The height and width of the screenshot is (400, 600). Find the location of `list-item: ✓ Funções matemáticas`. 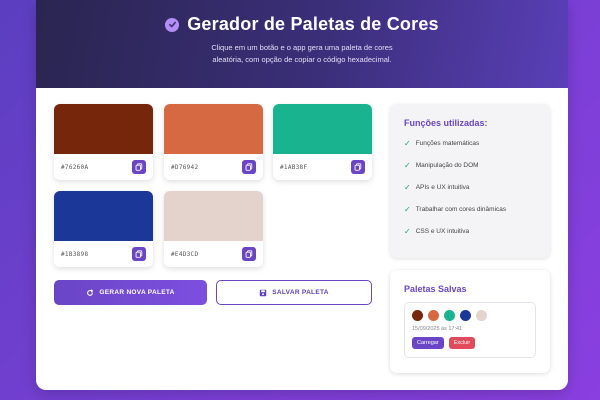

list-item: ✓ Funções matemáticas is located at coordinates (470, 151).